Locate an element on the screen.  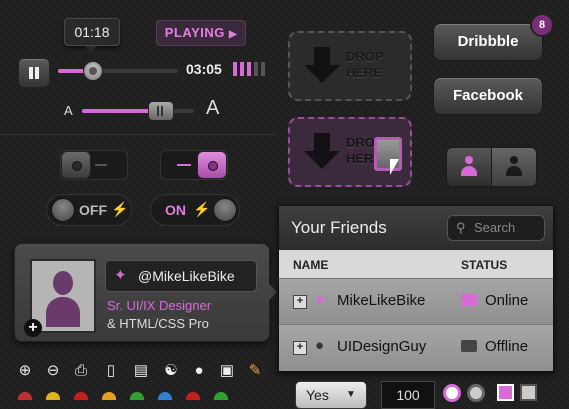
seek-knob is located at coordinates (93, 71).